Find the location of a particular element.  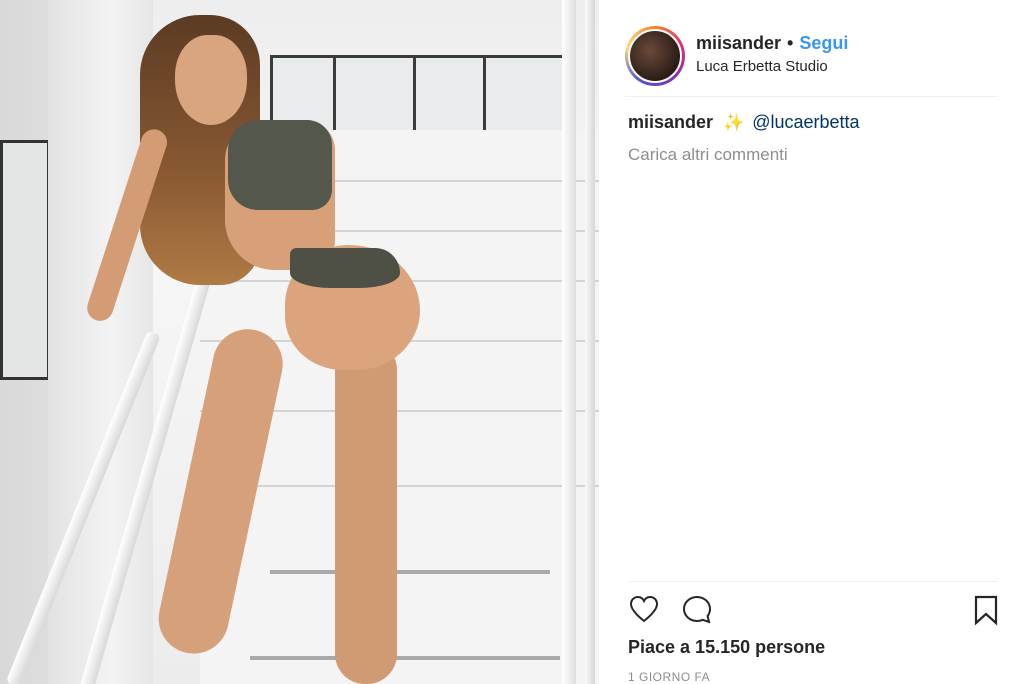

avatar is located at coordinates (655, 56).